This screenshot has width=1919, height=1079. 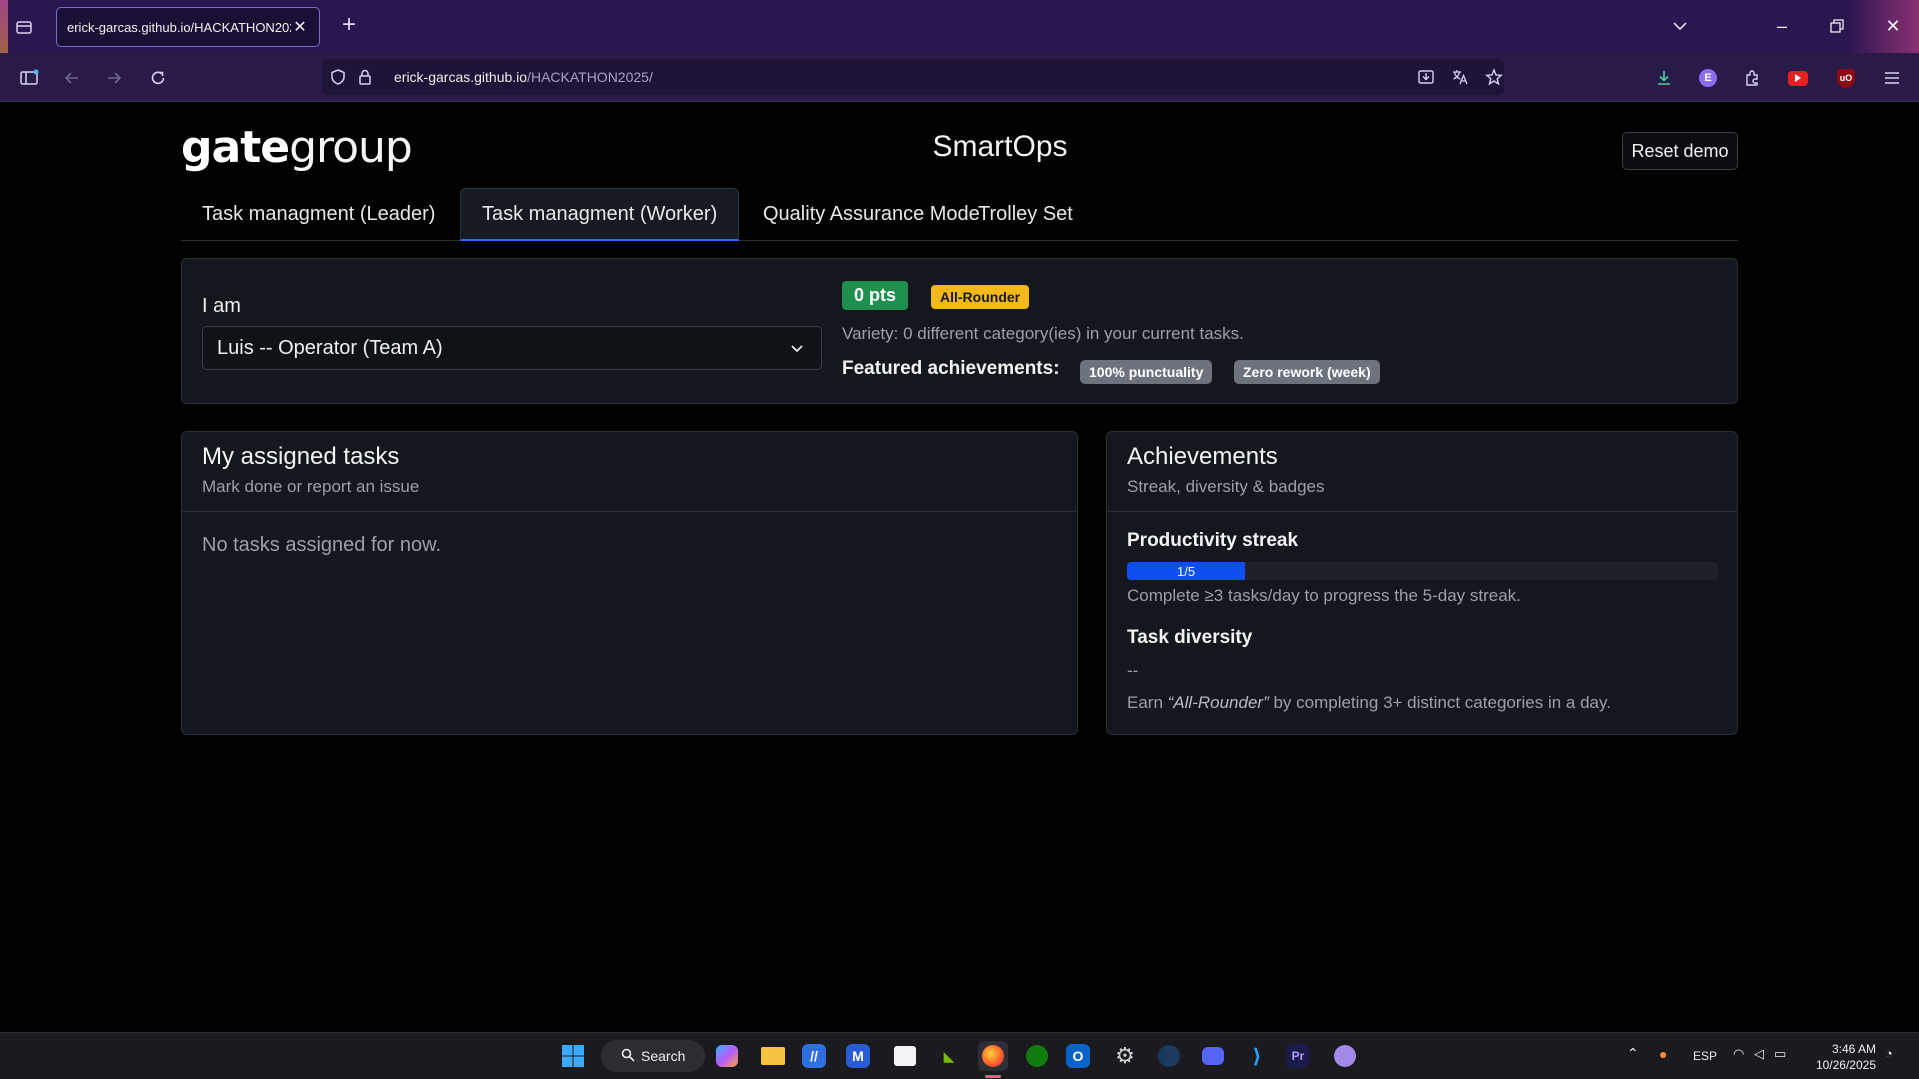 I want to click on card-subtitle: Mark done or report an issue, so click(x=311, y=486).